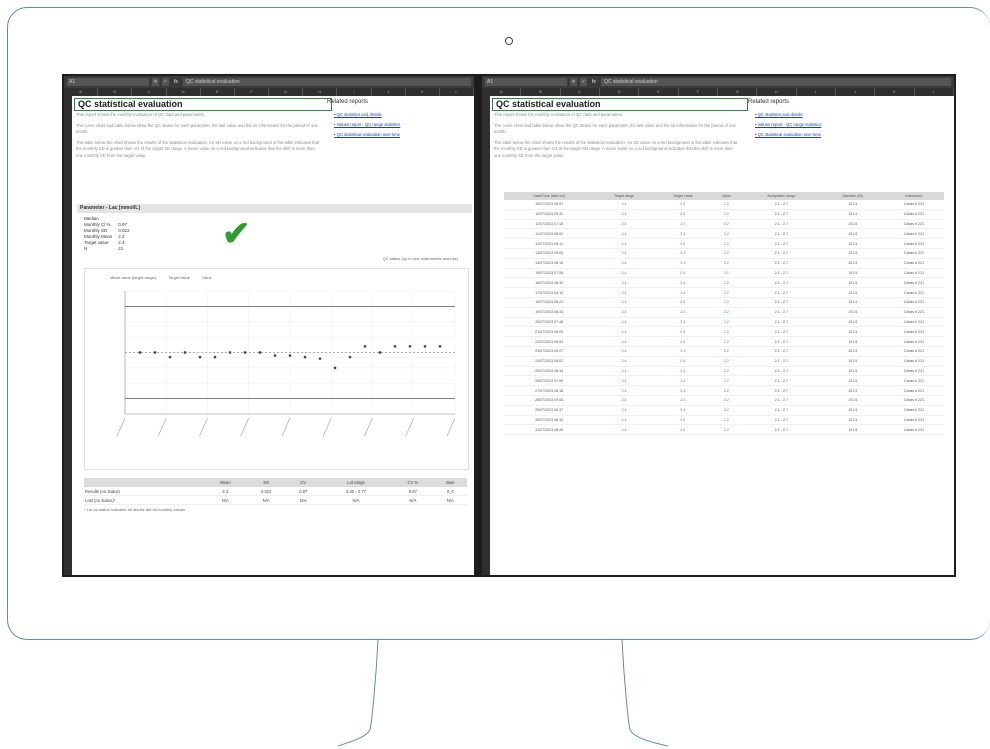 This screenshot has height=749, width=990. Describe the element at coordinates (144, 482) in the screenshot. I see `summary-header` at that location.